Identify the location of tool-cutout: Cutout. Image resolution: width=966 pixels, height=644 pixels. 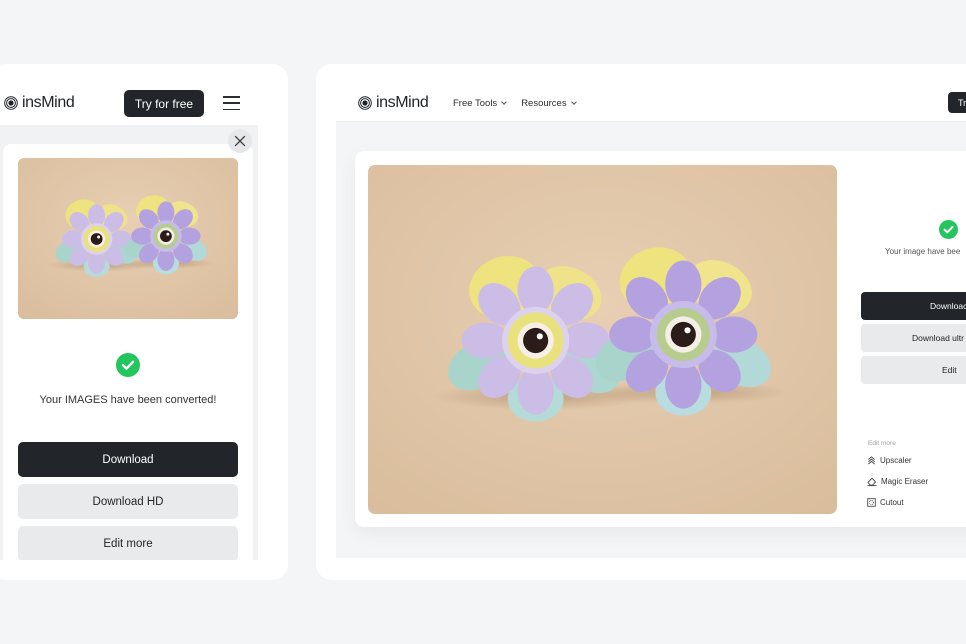
(885, 502).